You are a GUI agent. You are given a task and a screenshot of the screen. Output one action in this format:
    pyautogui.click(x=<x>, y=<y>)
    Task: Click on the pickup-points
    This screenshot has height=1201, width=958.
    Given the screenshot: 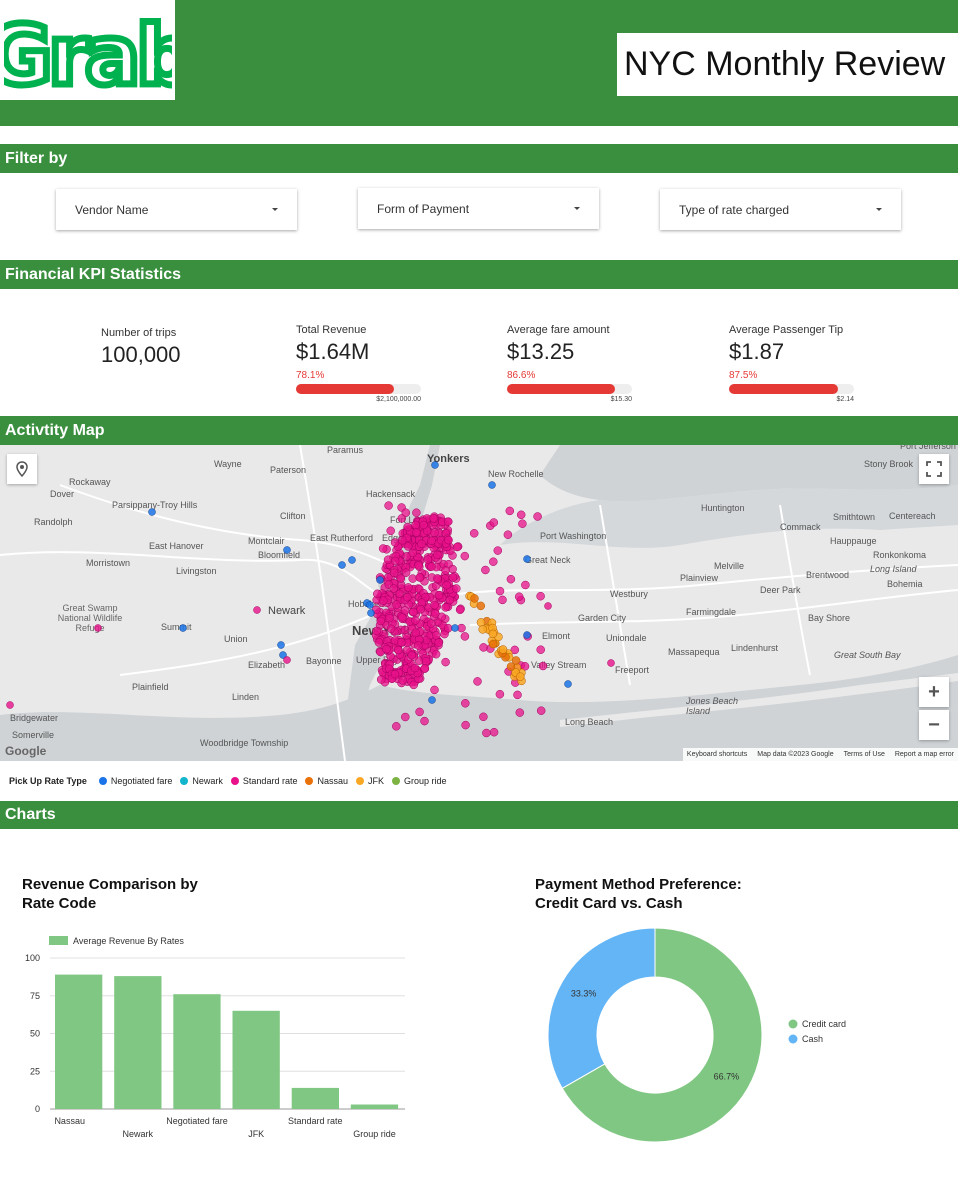 What is the action you would take?
    pyautogui.click(x=310, y=599)
    